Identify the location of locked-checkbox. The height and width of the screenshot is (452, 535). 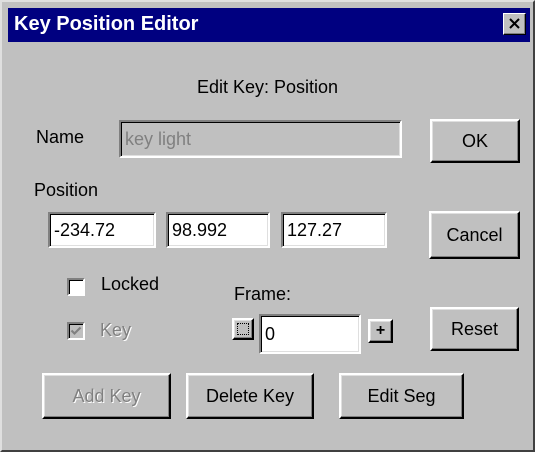
(76, 287).